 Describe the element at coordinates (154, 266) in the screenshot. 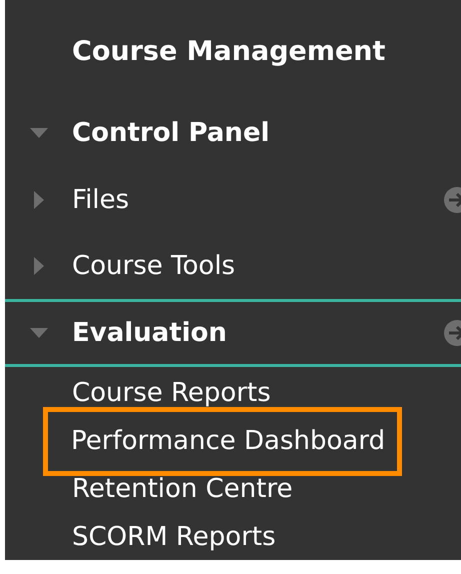

I see `menu-item: Course Tools` at that location.